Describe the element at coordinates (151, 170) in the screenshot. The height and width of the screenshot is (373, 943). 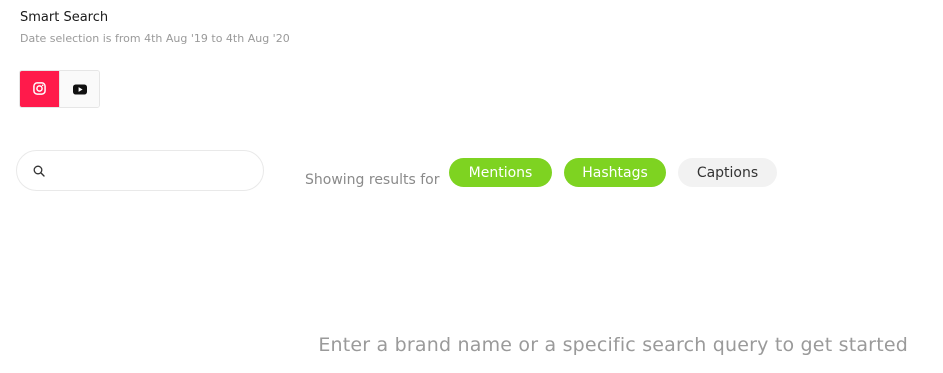
I see `search-input` at that location.